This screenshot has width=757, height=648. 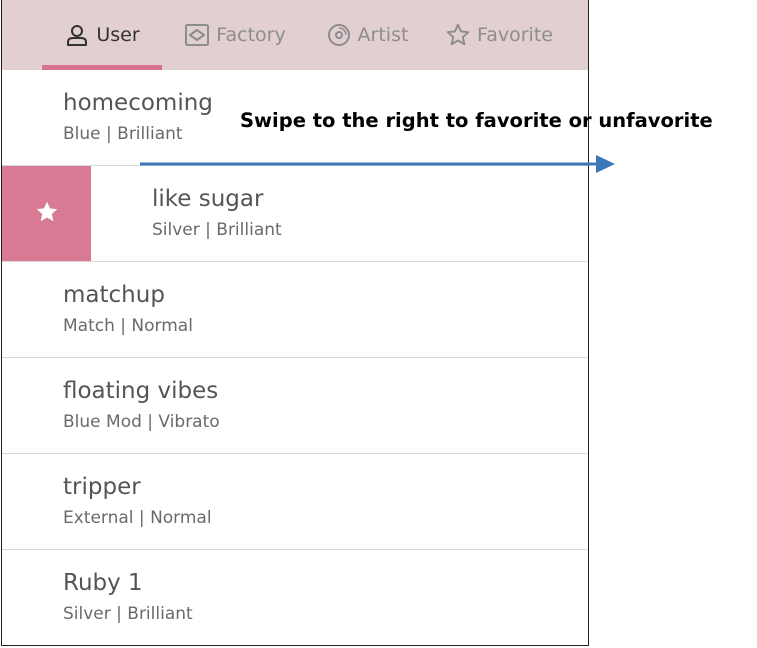 I want to click on tab-artist: Artist, so click(x=367, y=35).